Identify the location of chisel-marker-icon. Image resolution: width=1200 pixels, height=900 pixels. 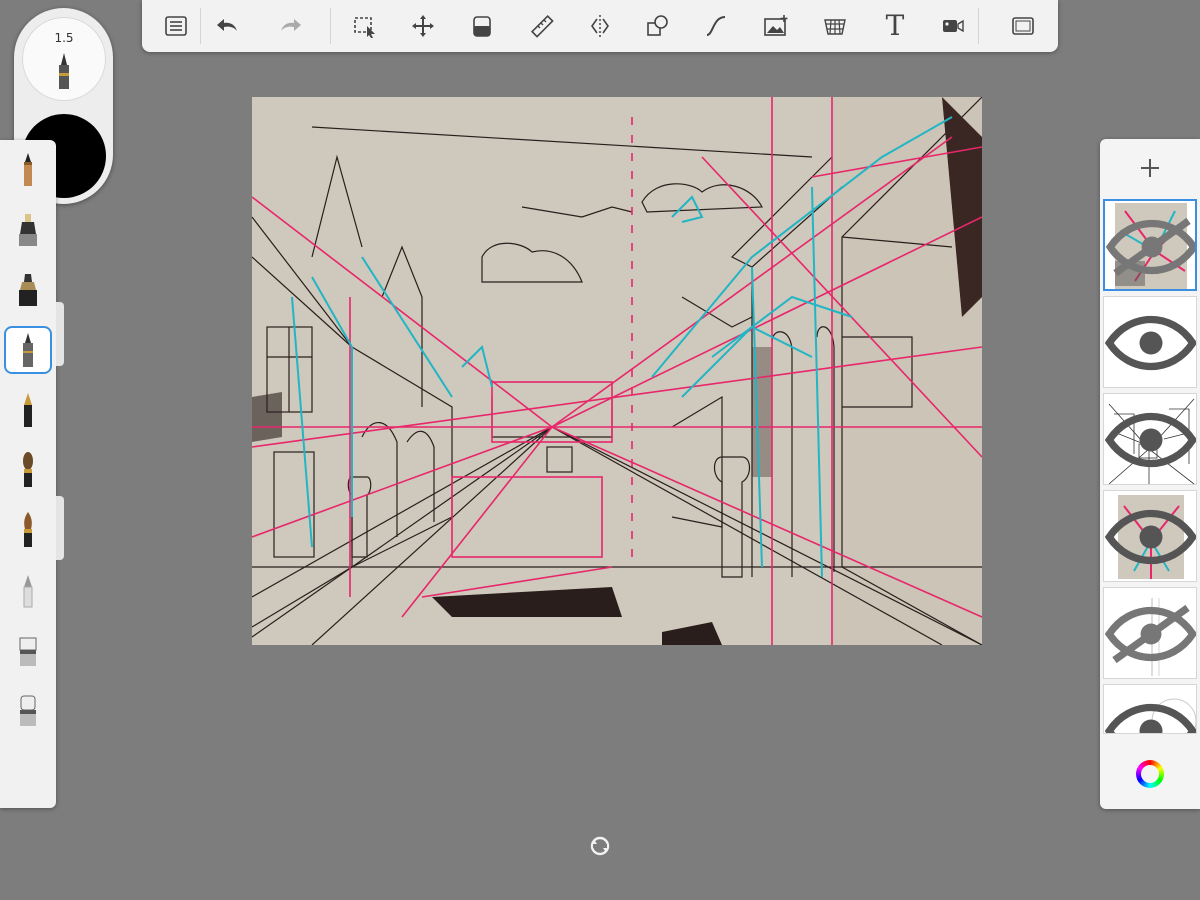
(28, 290).